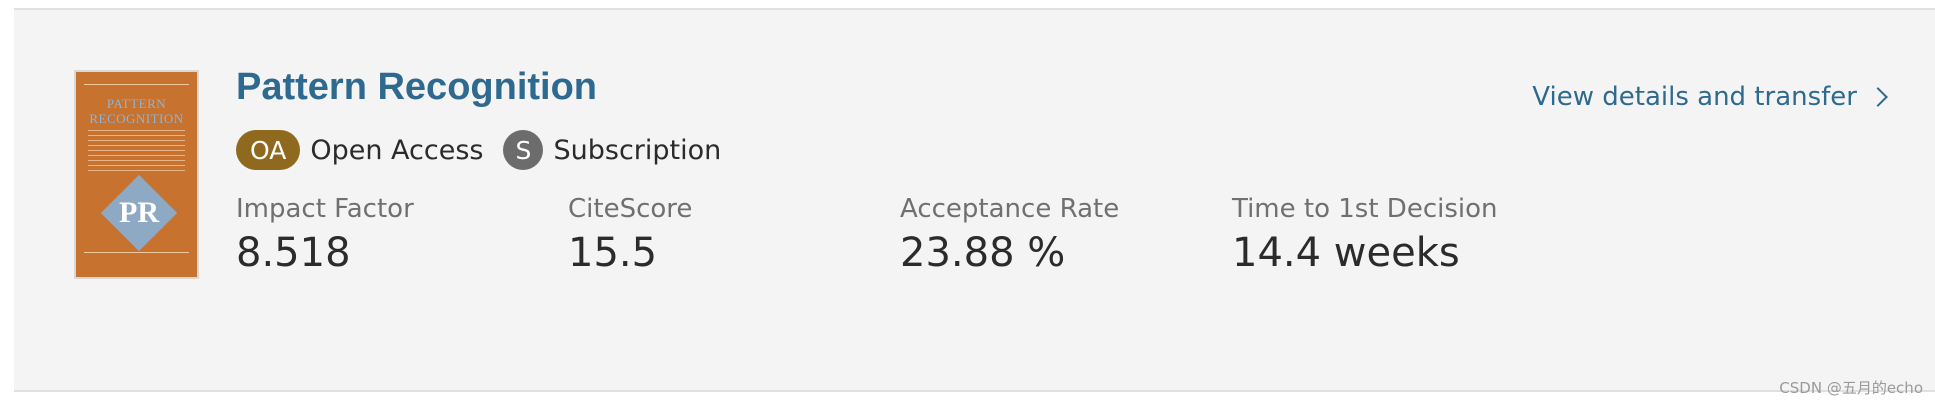 This screenshot has width=1935, height=404. I want to click on subscription-badge: S, so click(523, 150).